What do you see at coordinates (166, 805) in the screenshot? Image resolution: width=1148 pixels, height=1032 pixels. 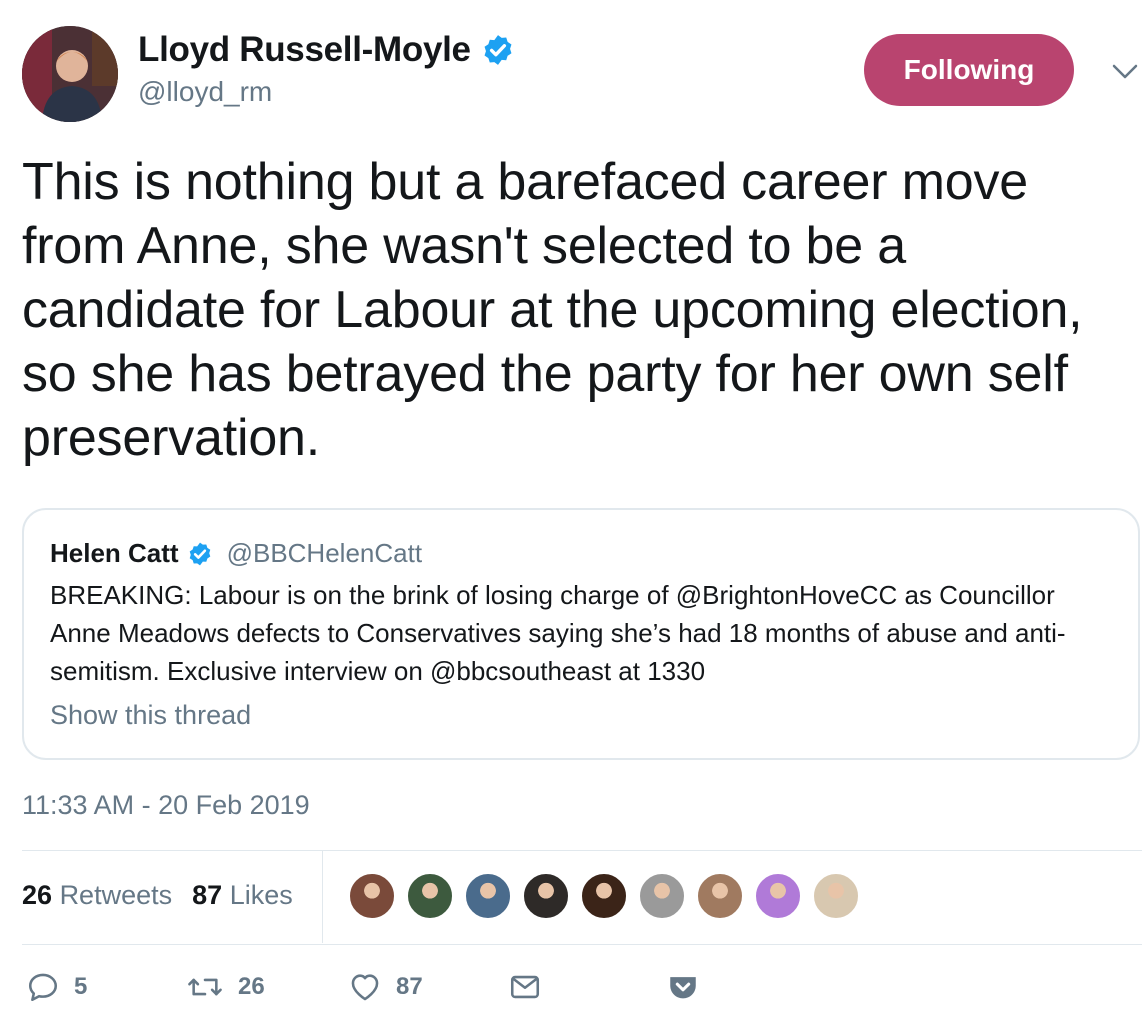 I see `tweet-timestamp: 11:33 AM - 20 Feb 2019` at bounding box center [166, 805].